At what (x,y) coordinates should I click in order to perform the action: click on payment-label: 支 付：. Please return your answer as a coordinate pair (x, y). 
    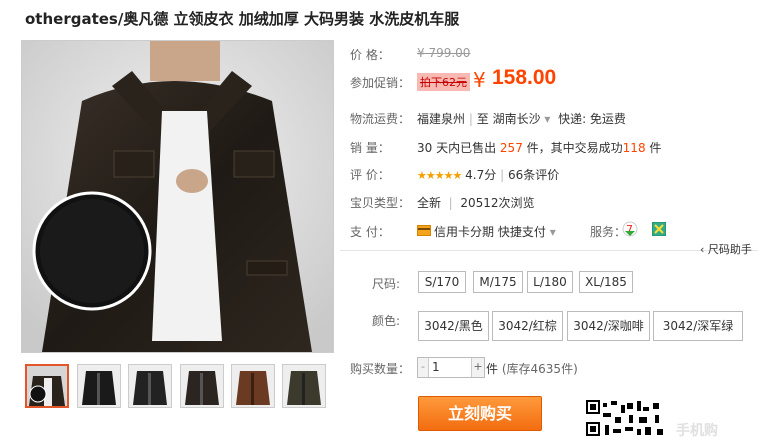
    Looking at the image, I should click on (370, 232).